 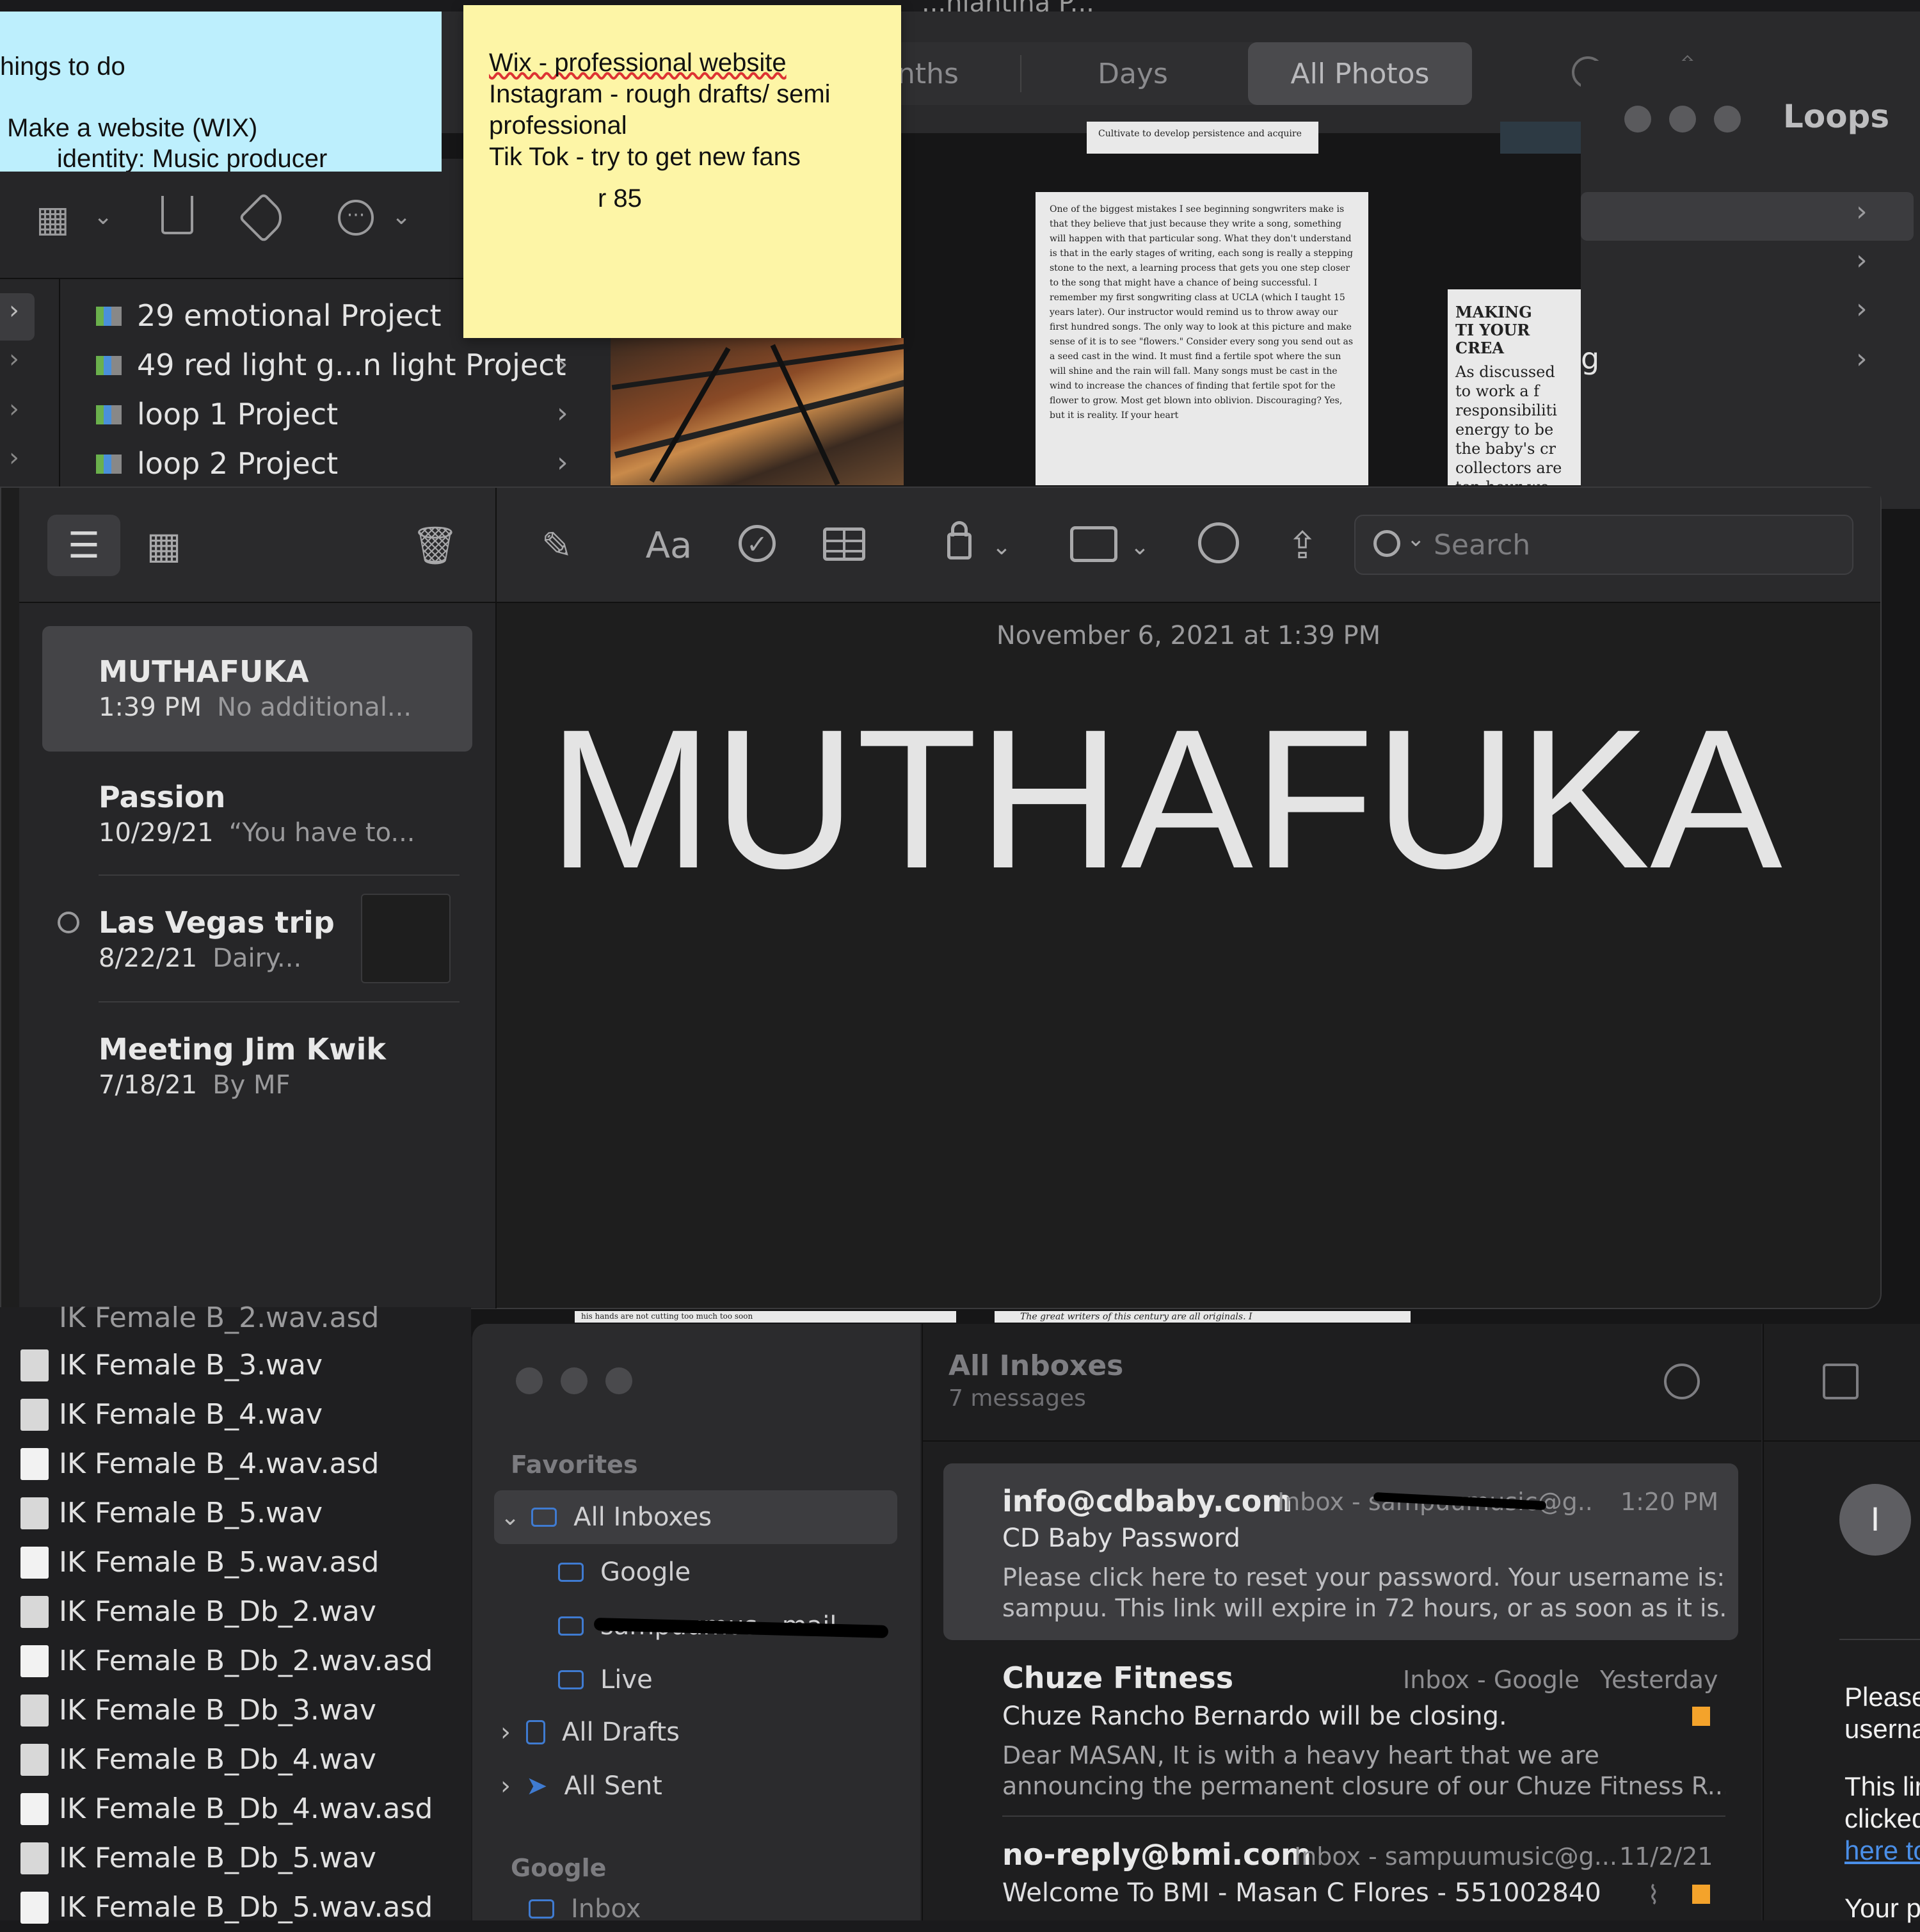 I want to click on sidebar-item-all-sent: › ➤ All Sent, so click(x=581, y=1786).